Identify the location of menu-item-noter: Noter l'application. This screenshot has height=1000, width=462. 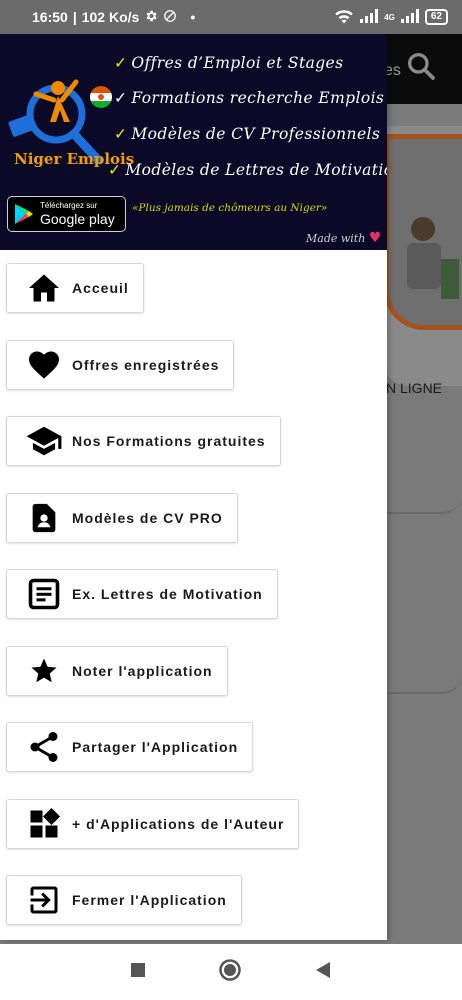
(117, 671).